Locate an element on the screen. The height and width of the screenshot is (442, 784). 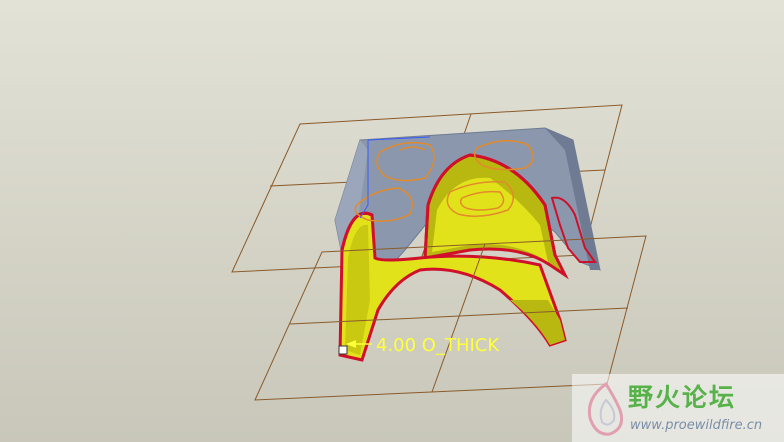
watermark: 野火论坛 www.proewildfire.cn is located at coordinates (678, 408).